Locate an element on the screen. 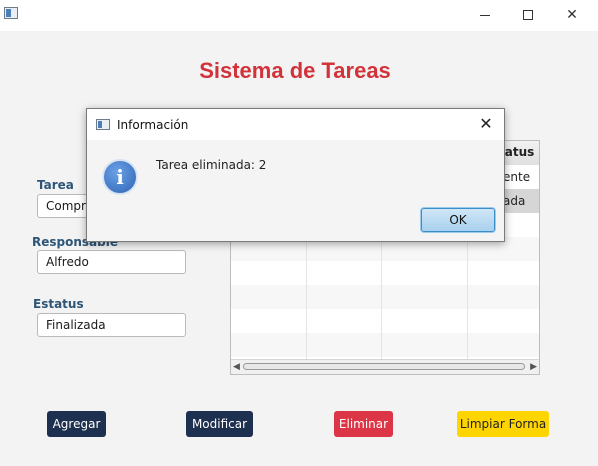 This screenshot has height=466, width=598. dialog-titlebar: Información ✕ is located at coordinates (295, 124).